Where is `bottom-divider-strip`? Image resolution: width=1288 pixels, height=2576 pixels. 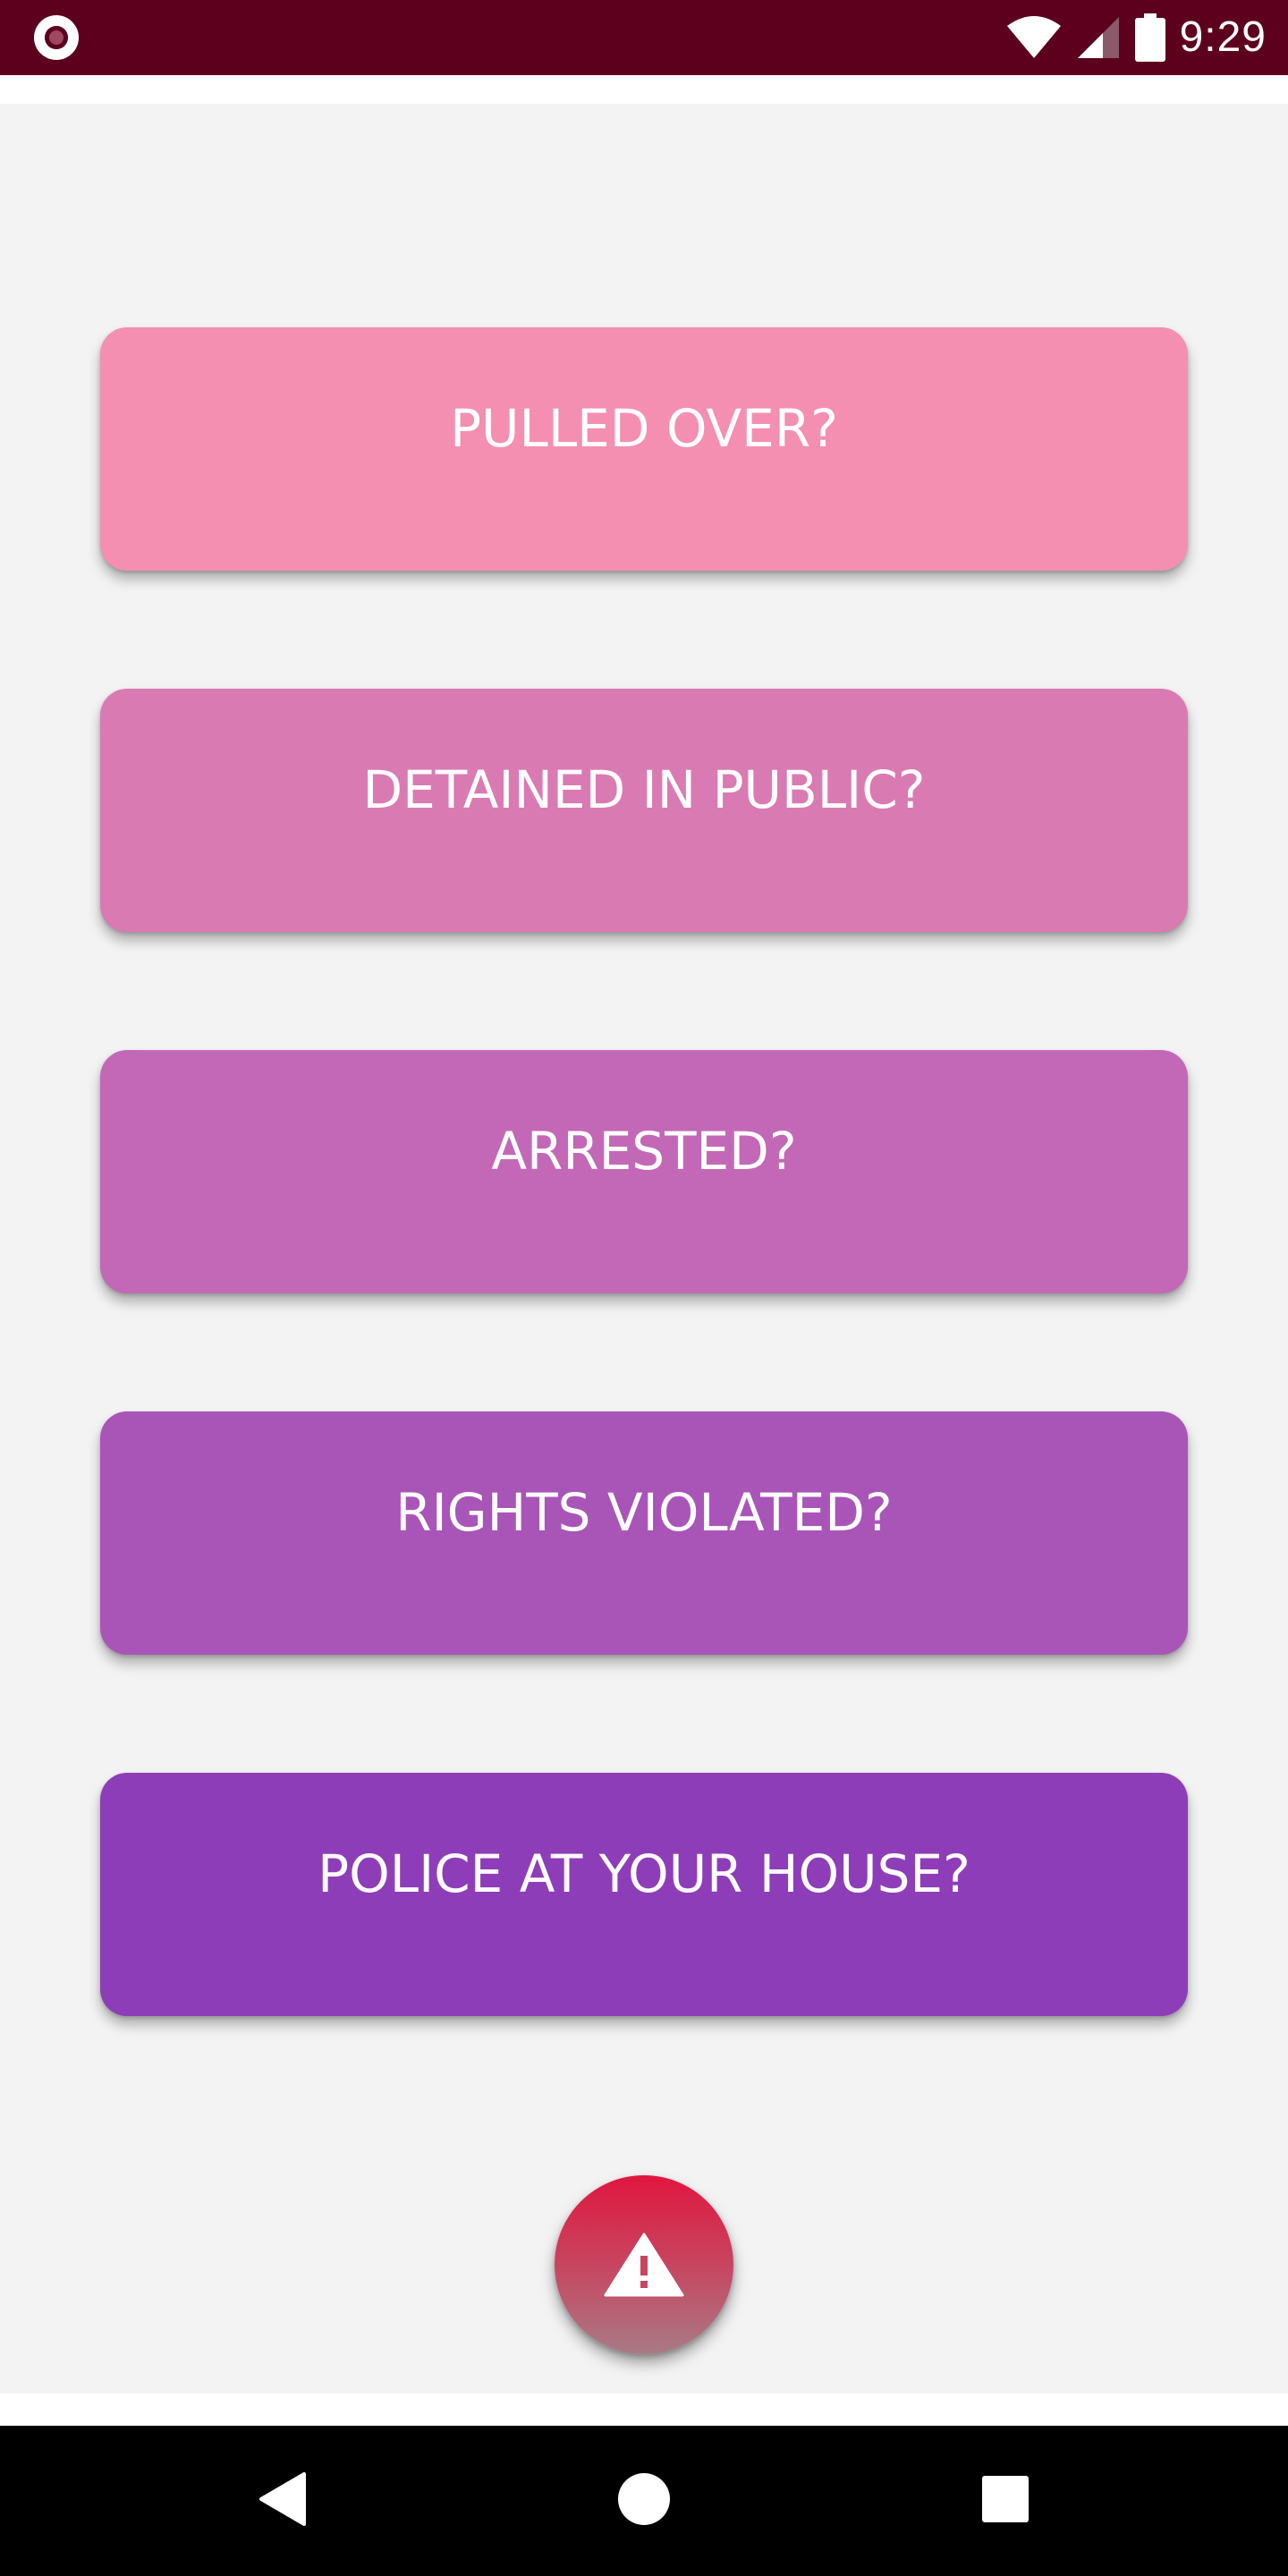 bottom-divider-strip is located at coordinates (644, 2410).